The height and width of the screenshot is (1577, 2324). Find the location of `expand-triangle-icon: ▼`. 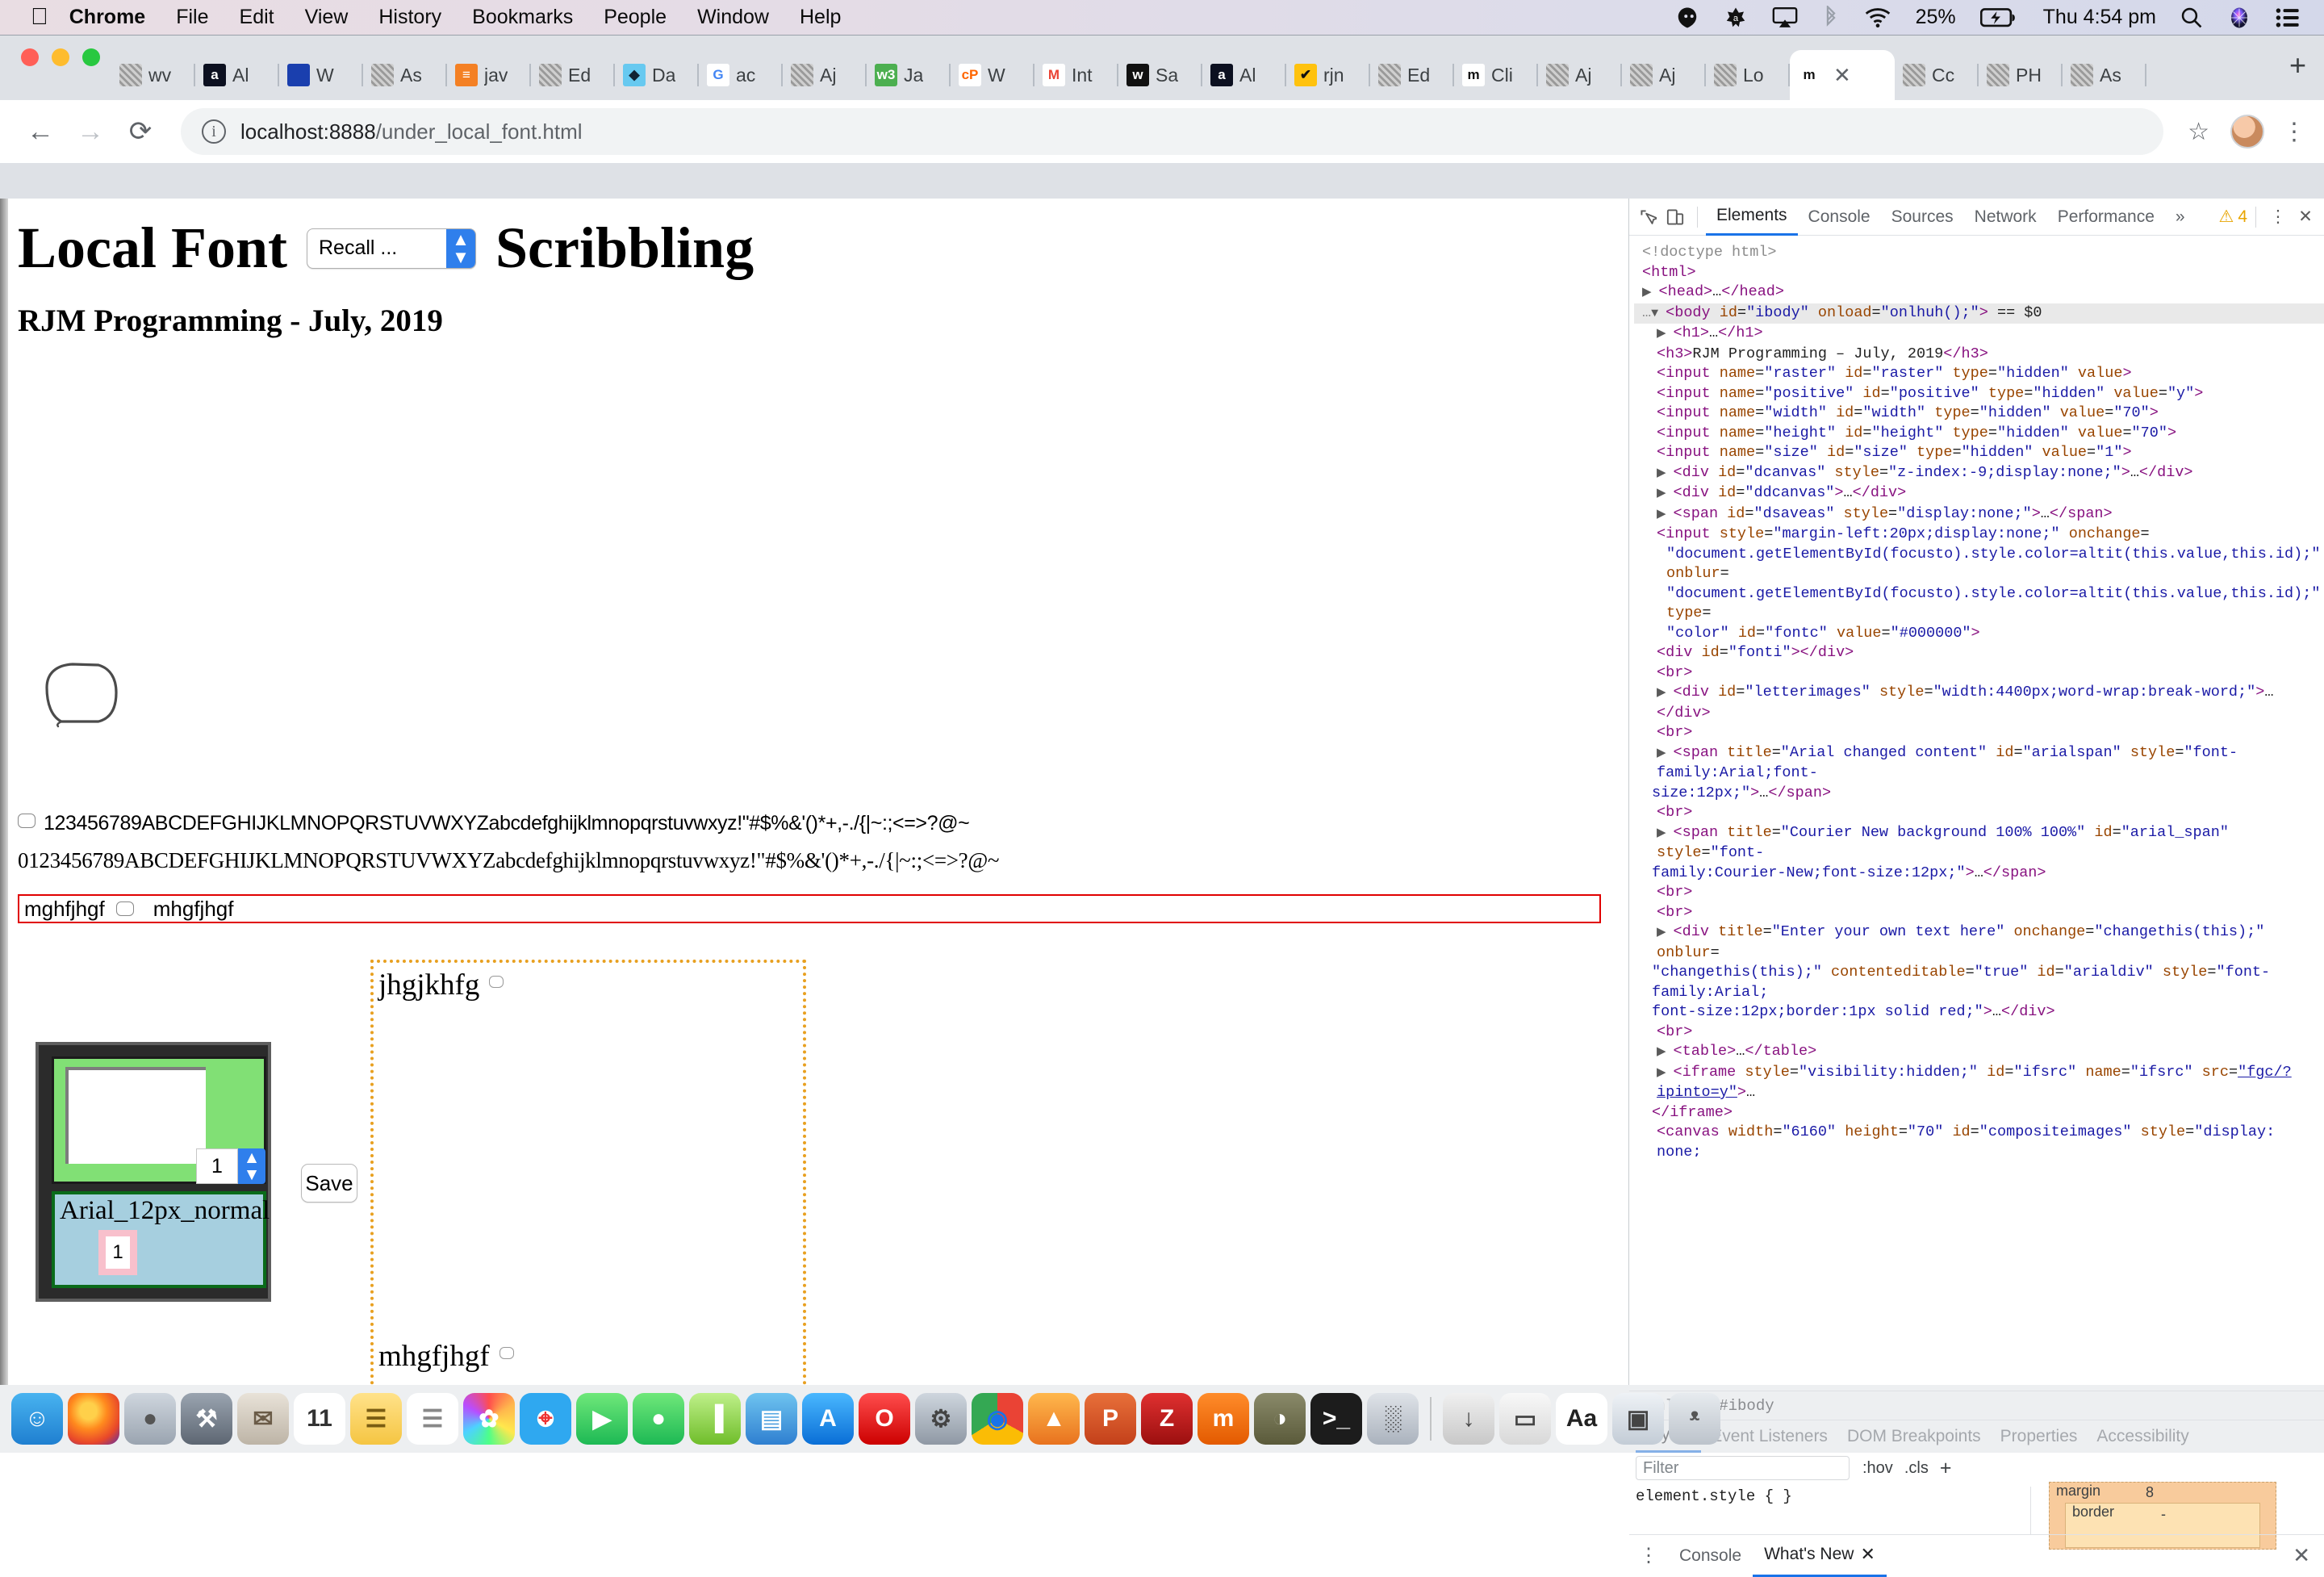

expand-triangle-icon: ▼ is located at coordinates (1658, 313).